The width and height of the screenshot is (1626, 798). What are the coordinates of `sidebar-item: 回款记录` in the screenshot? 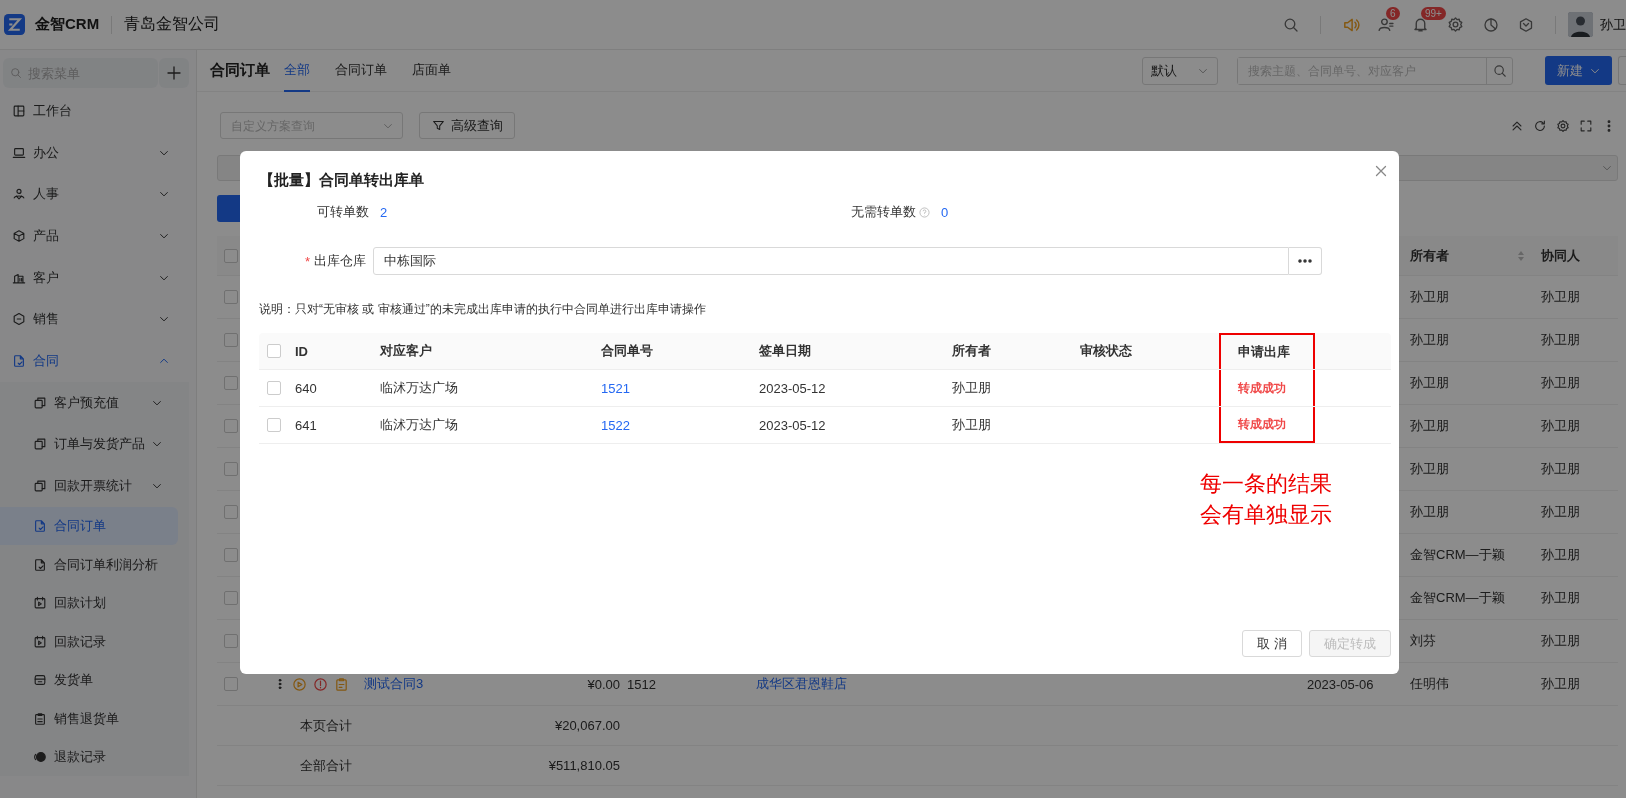 It's located at (94, 641).